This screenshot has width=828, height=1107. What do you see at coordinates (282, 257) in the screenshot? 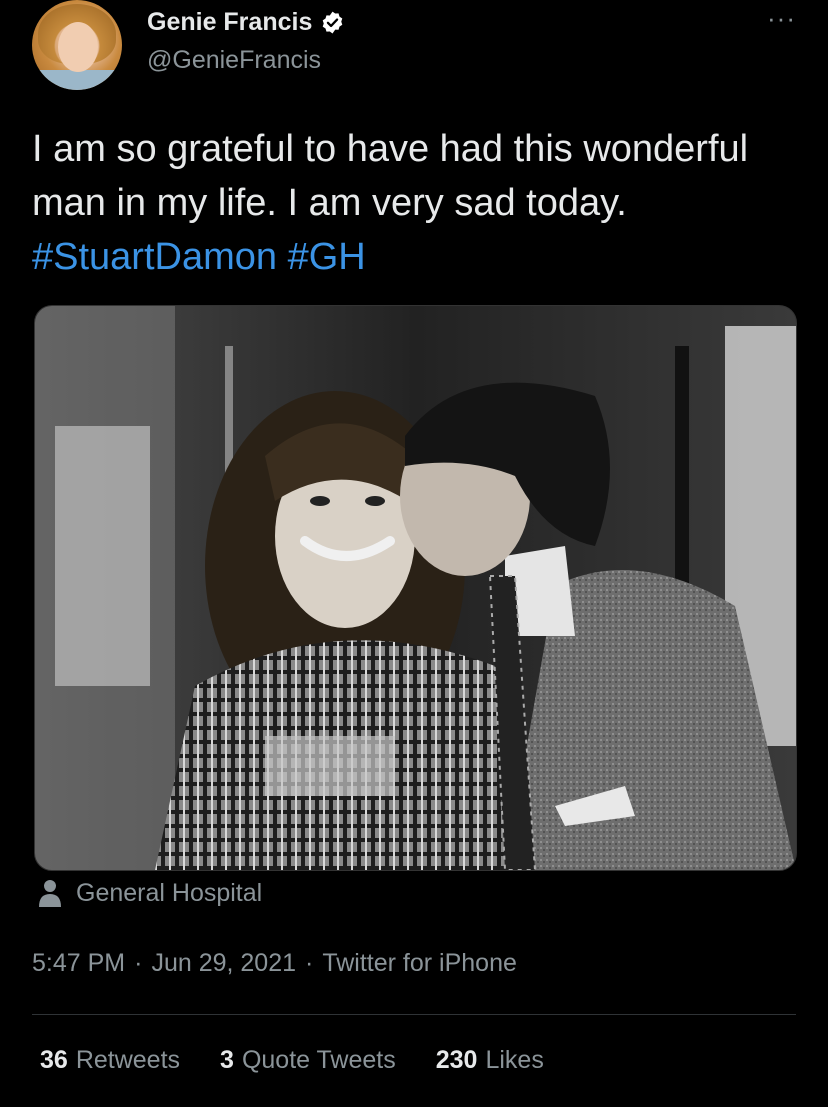
I see `tweet-text-space` at bounding box center [282, 257].